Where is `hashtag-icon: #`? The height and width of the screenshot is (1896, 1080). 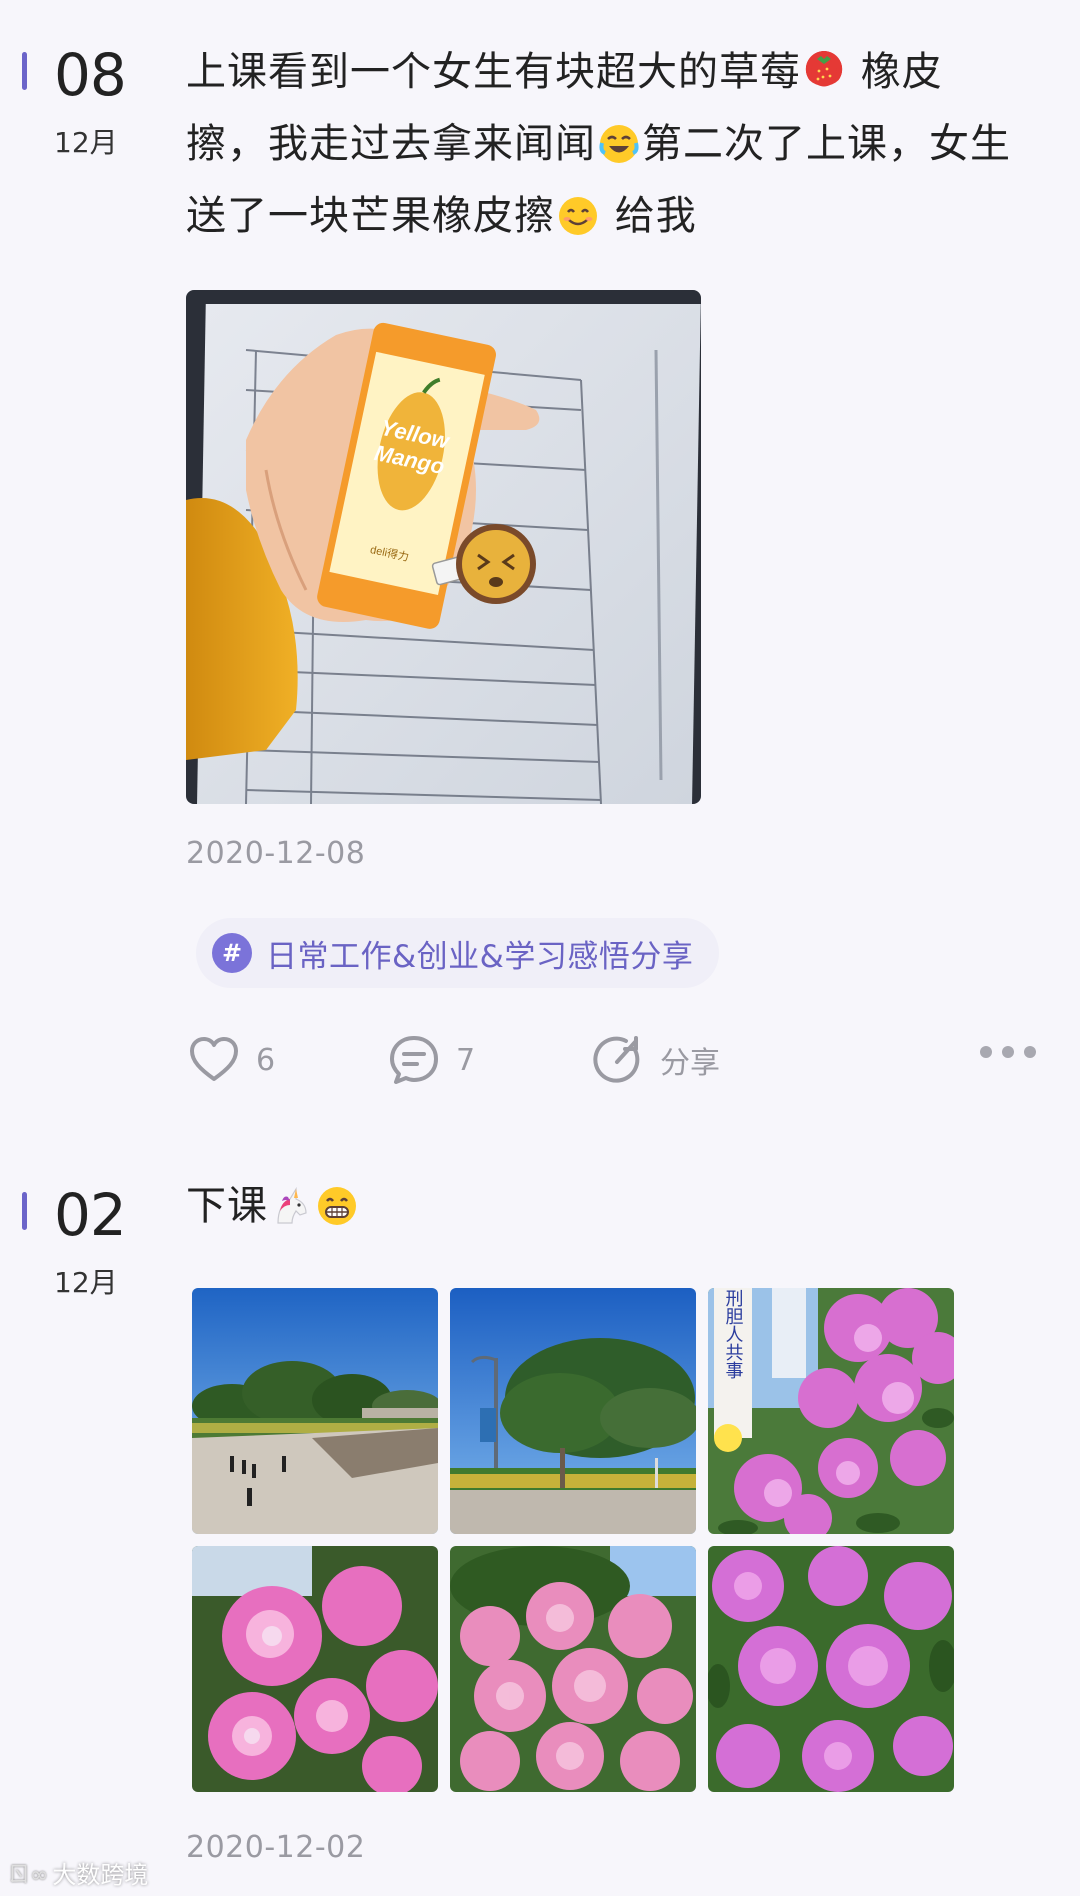 hashtag-icon: # is located at coordinates (232, 953).